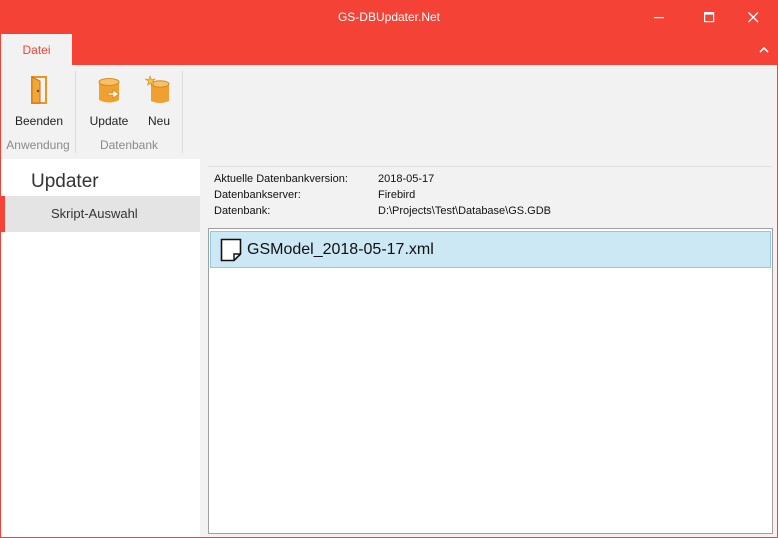  What do you see at coordinates (490, 249) in the screenshot?
I see `list-item: GSModel_2018-05-17.xml` at bounding box center [490, 249].